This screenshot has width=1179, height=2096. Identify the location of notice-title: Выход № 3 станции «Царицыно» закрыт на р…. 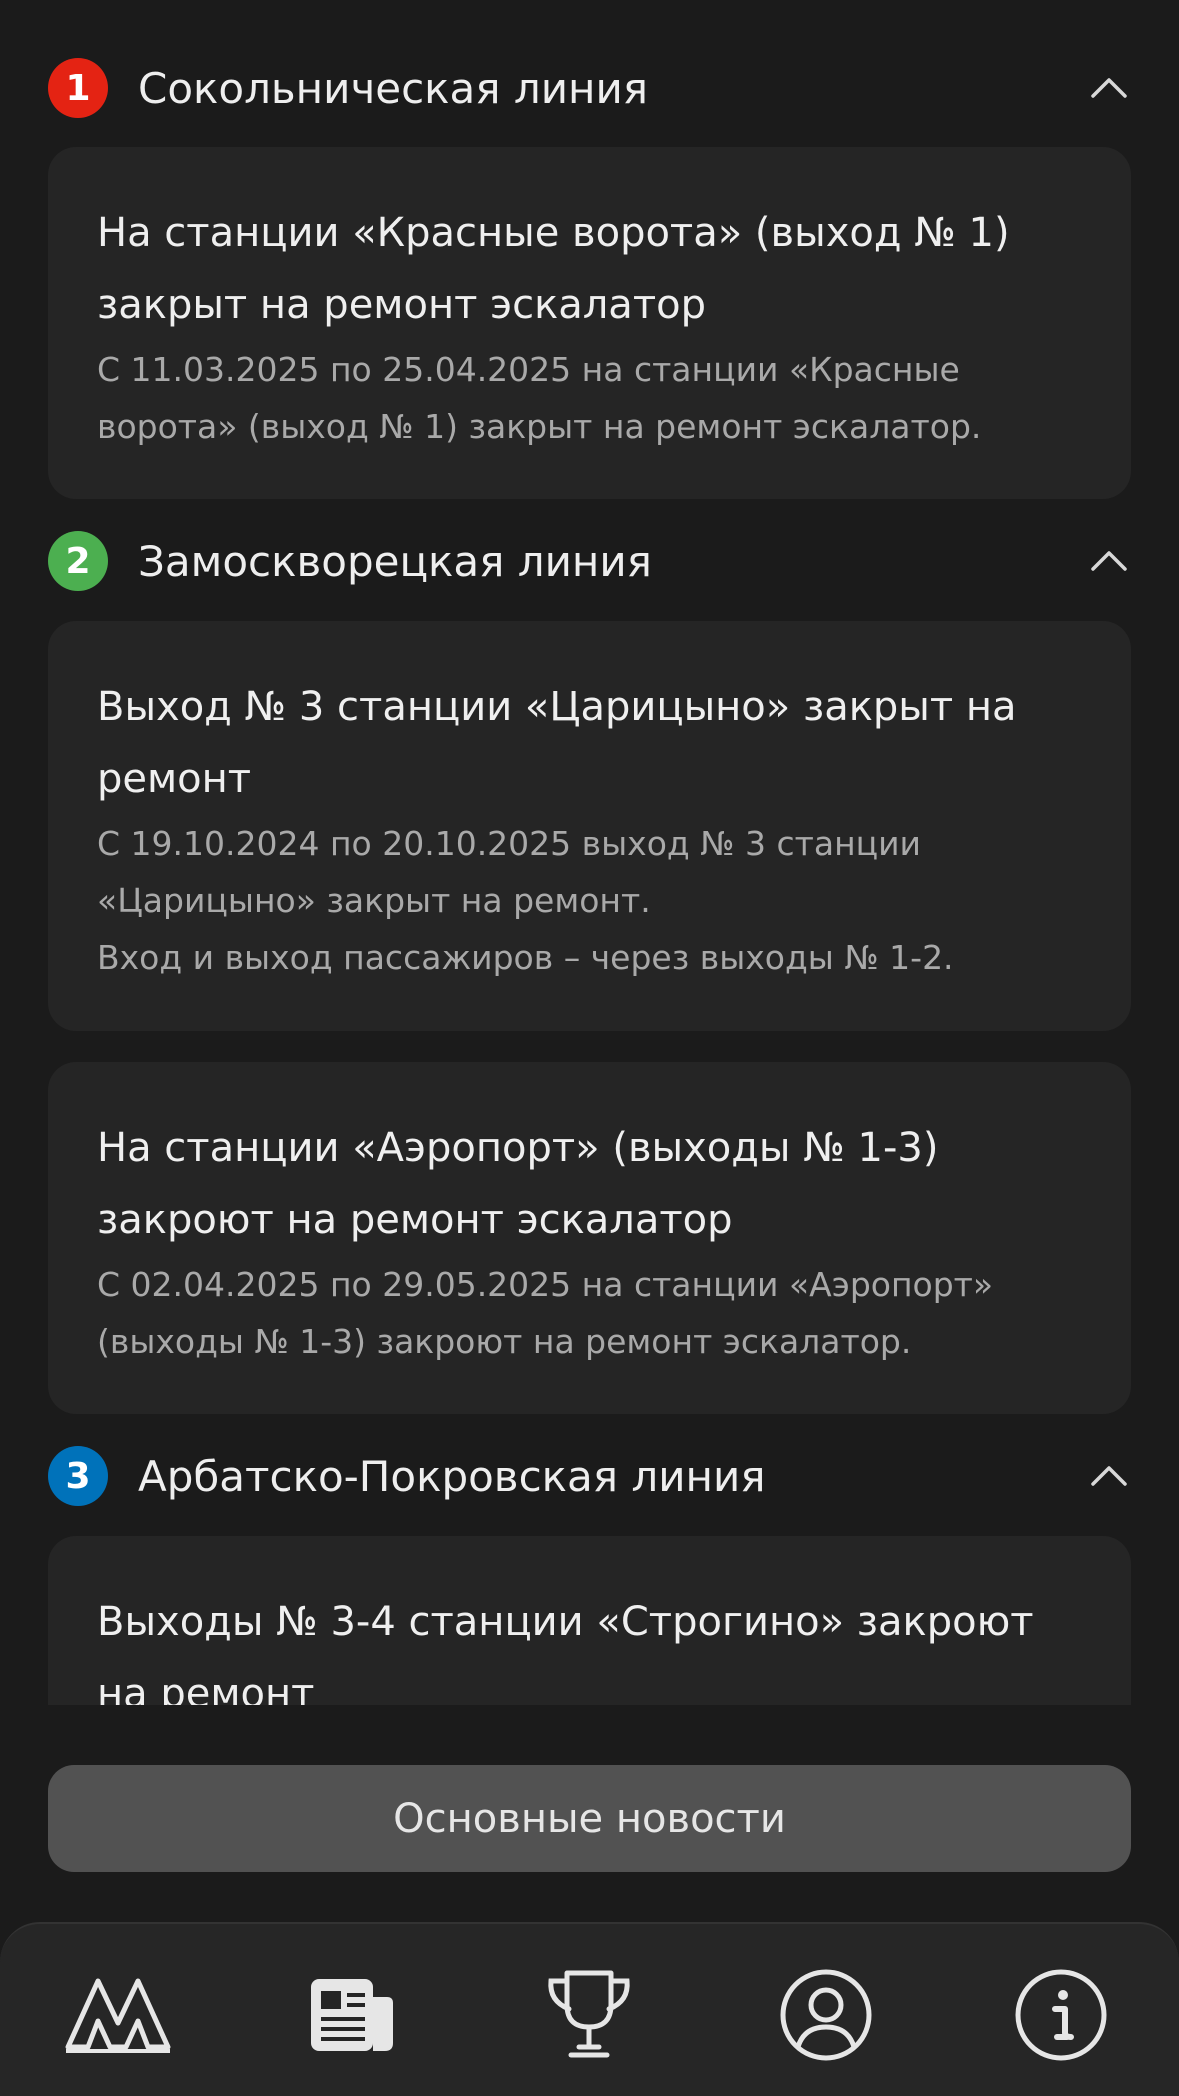
(557, 743).